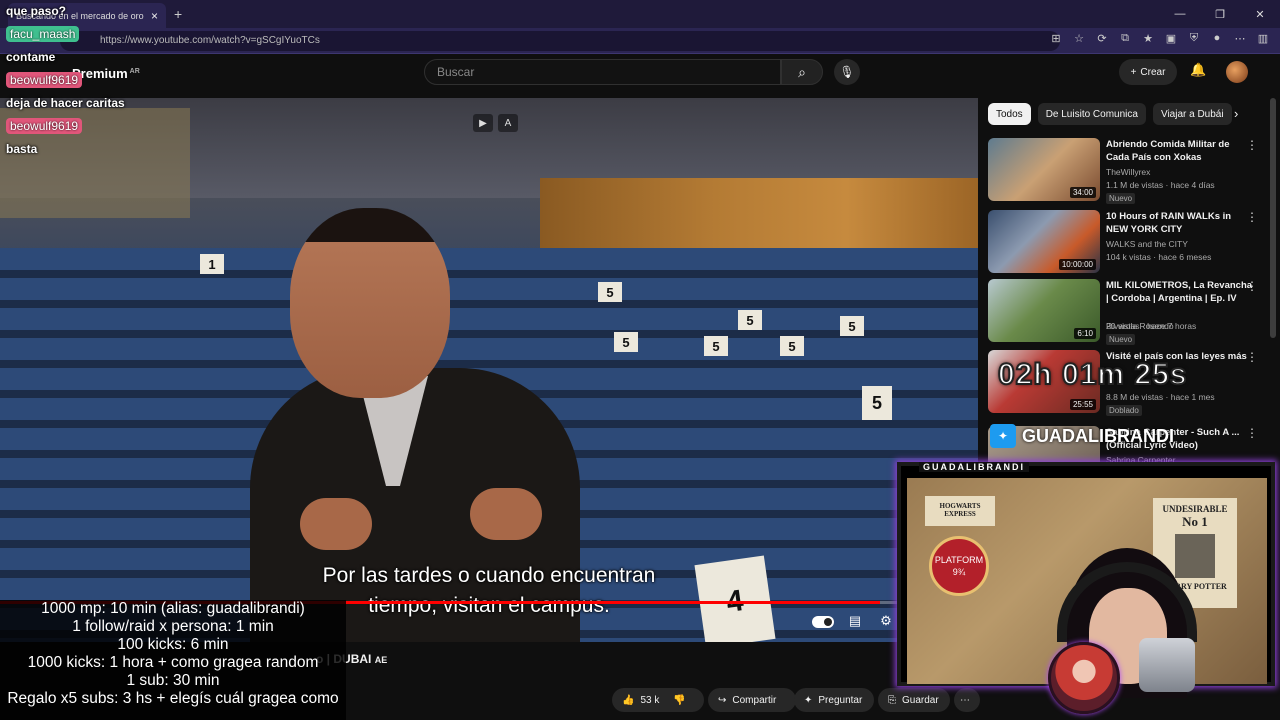 Image resolution: width=1280 pixels, height=720 pixels. Describe the element at coordinates (212, 264) in the screenshot. I see `seat-number: 1` at that location.